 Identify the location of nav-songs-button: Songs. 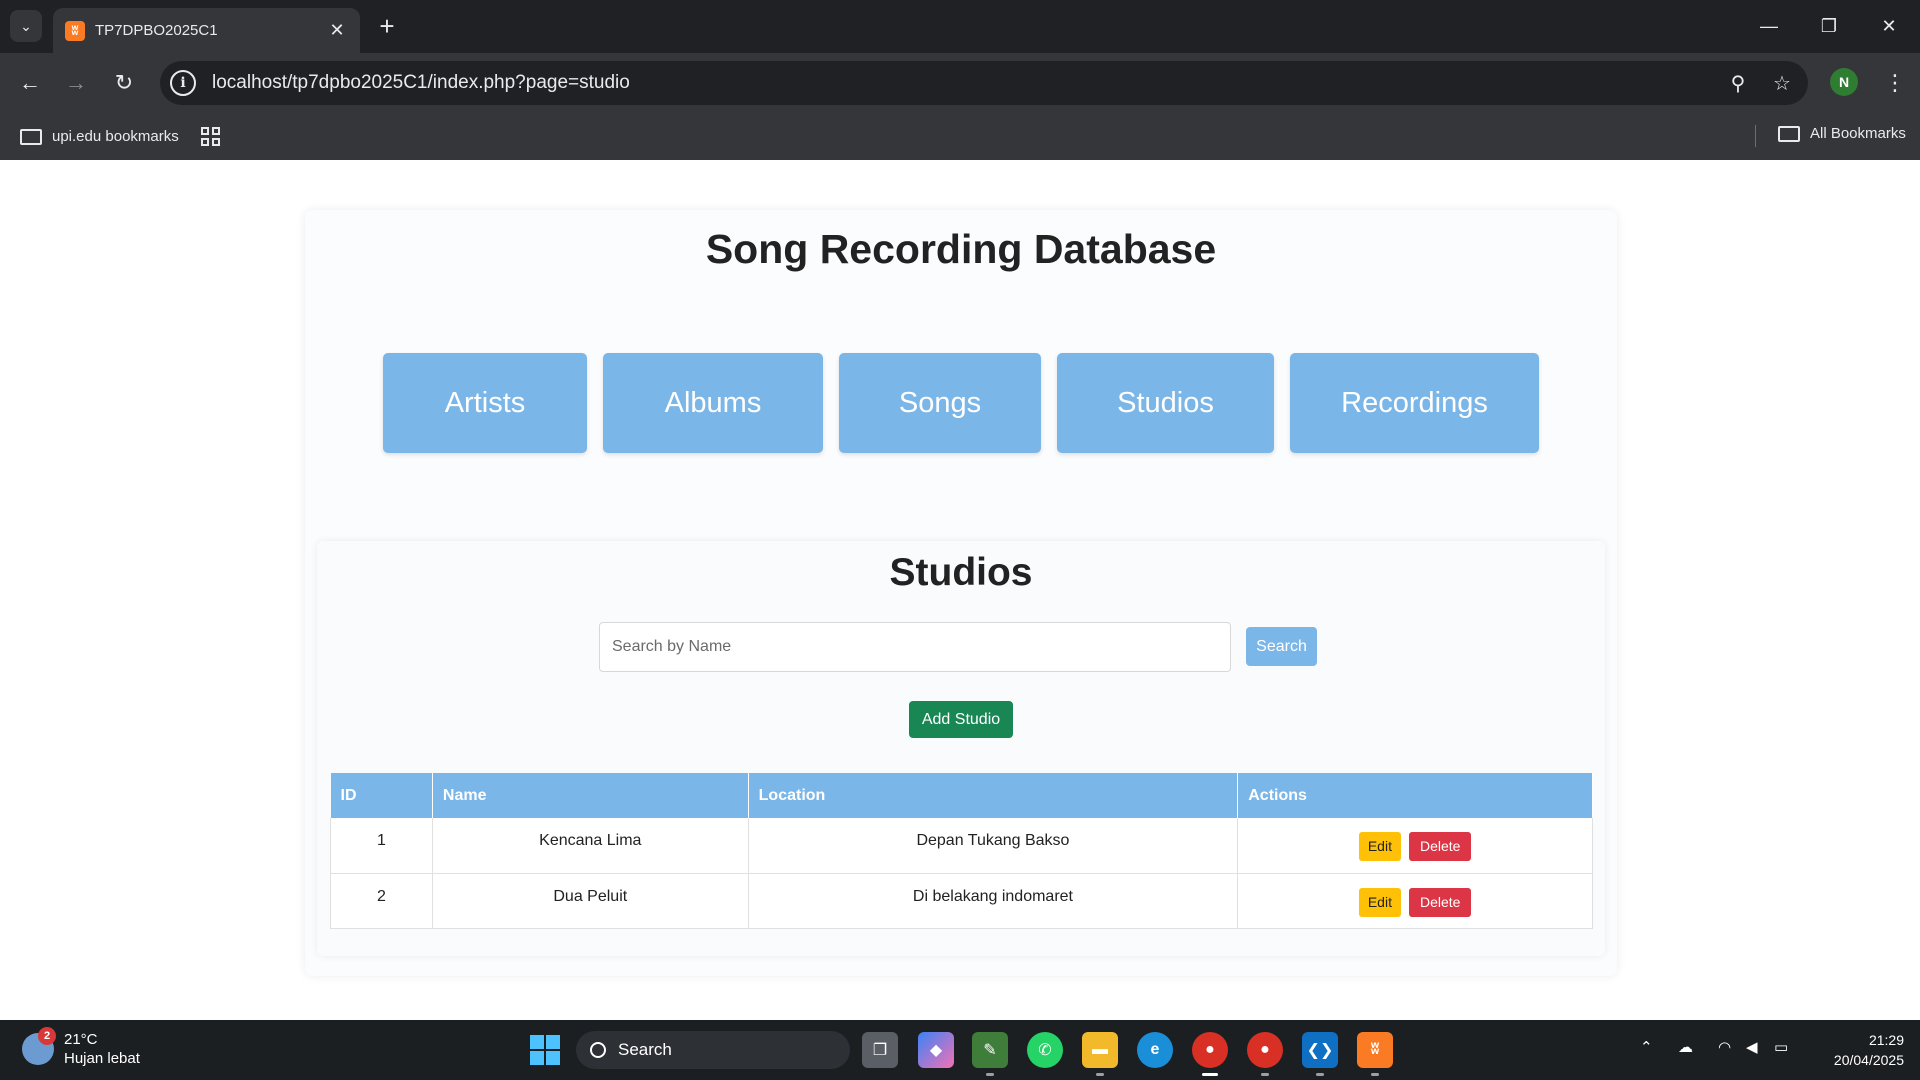
(940, 403).